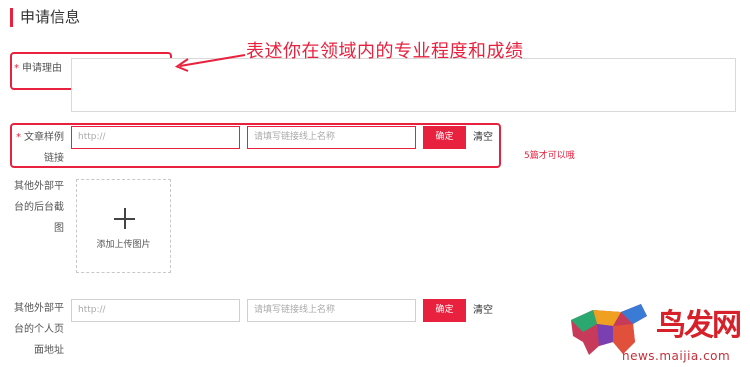 The width and height of the screenshot is (750, 367). What do you see at coordinates (155, 310) in the screenshot?
I see `homepage-url-input: http://` at bounding box center [155, 310].